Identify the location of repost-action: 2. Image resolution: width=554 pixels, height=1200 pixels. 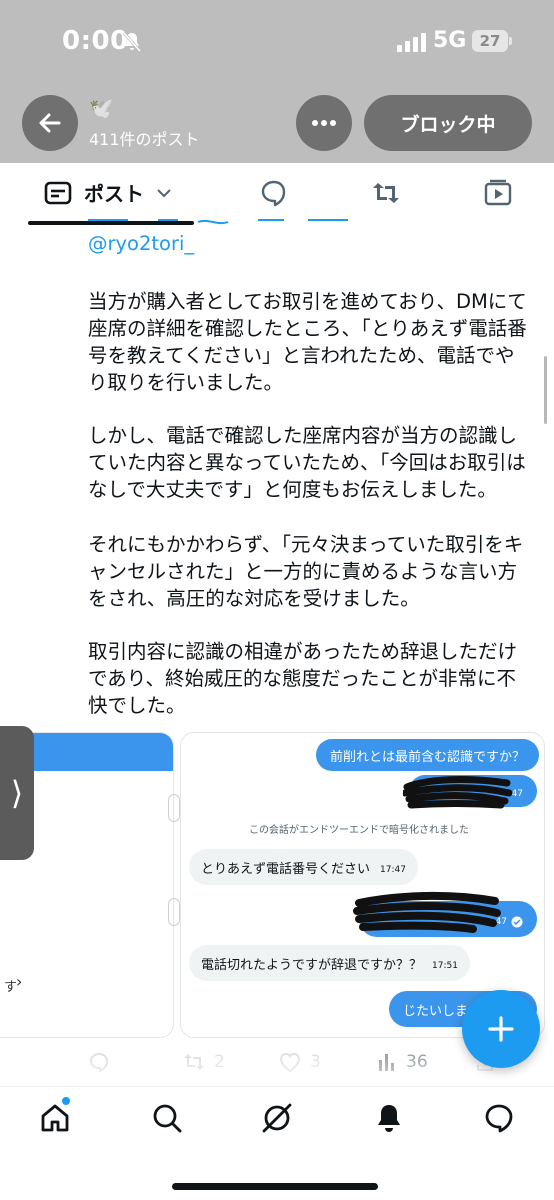
(203, 1062).